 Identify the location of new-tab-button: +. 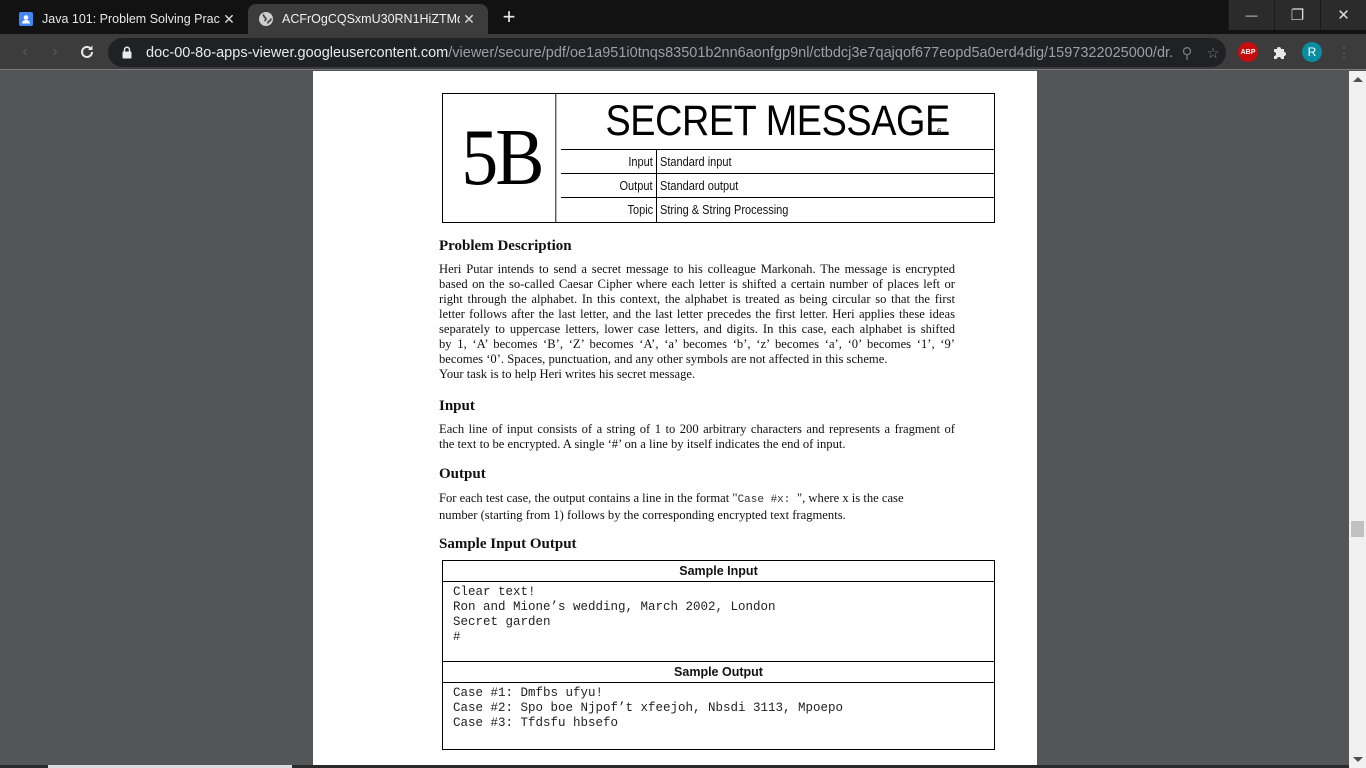
(509, 17).